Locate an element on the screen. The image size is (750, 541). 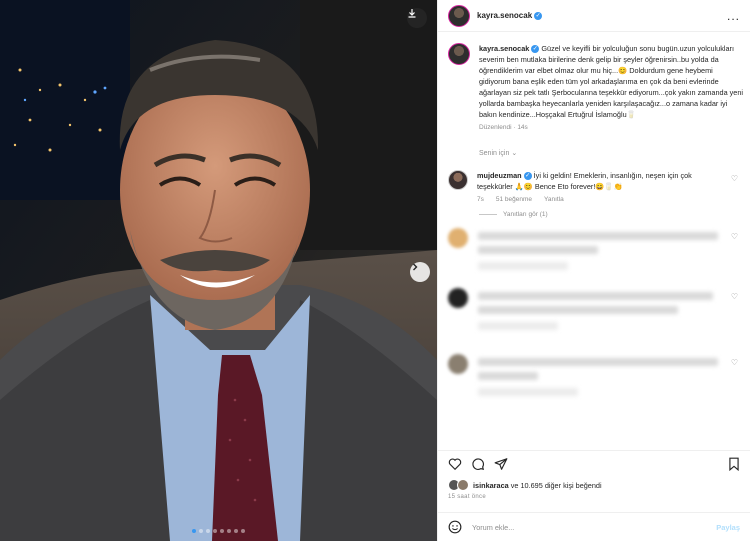
author-avatar is located at coordinates (459, 15).